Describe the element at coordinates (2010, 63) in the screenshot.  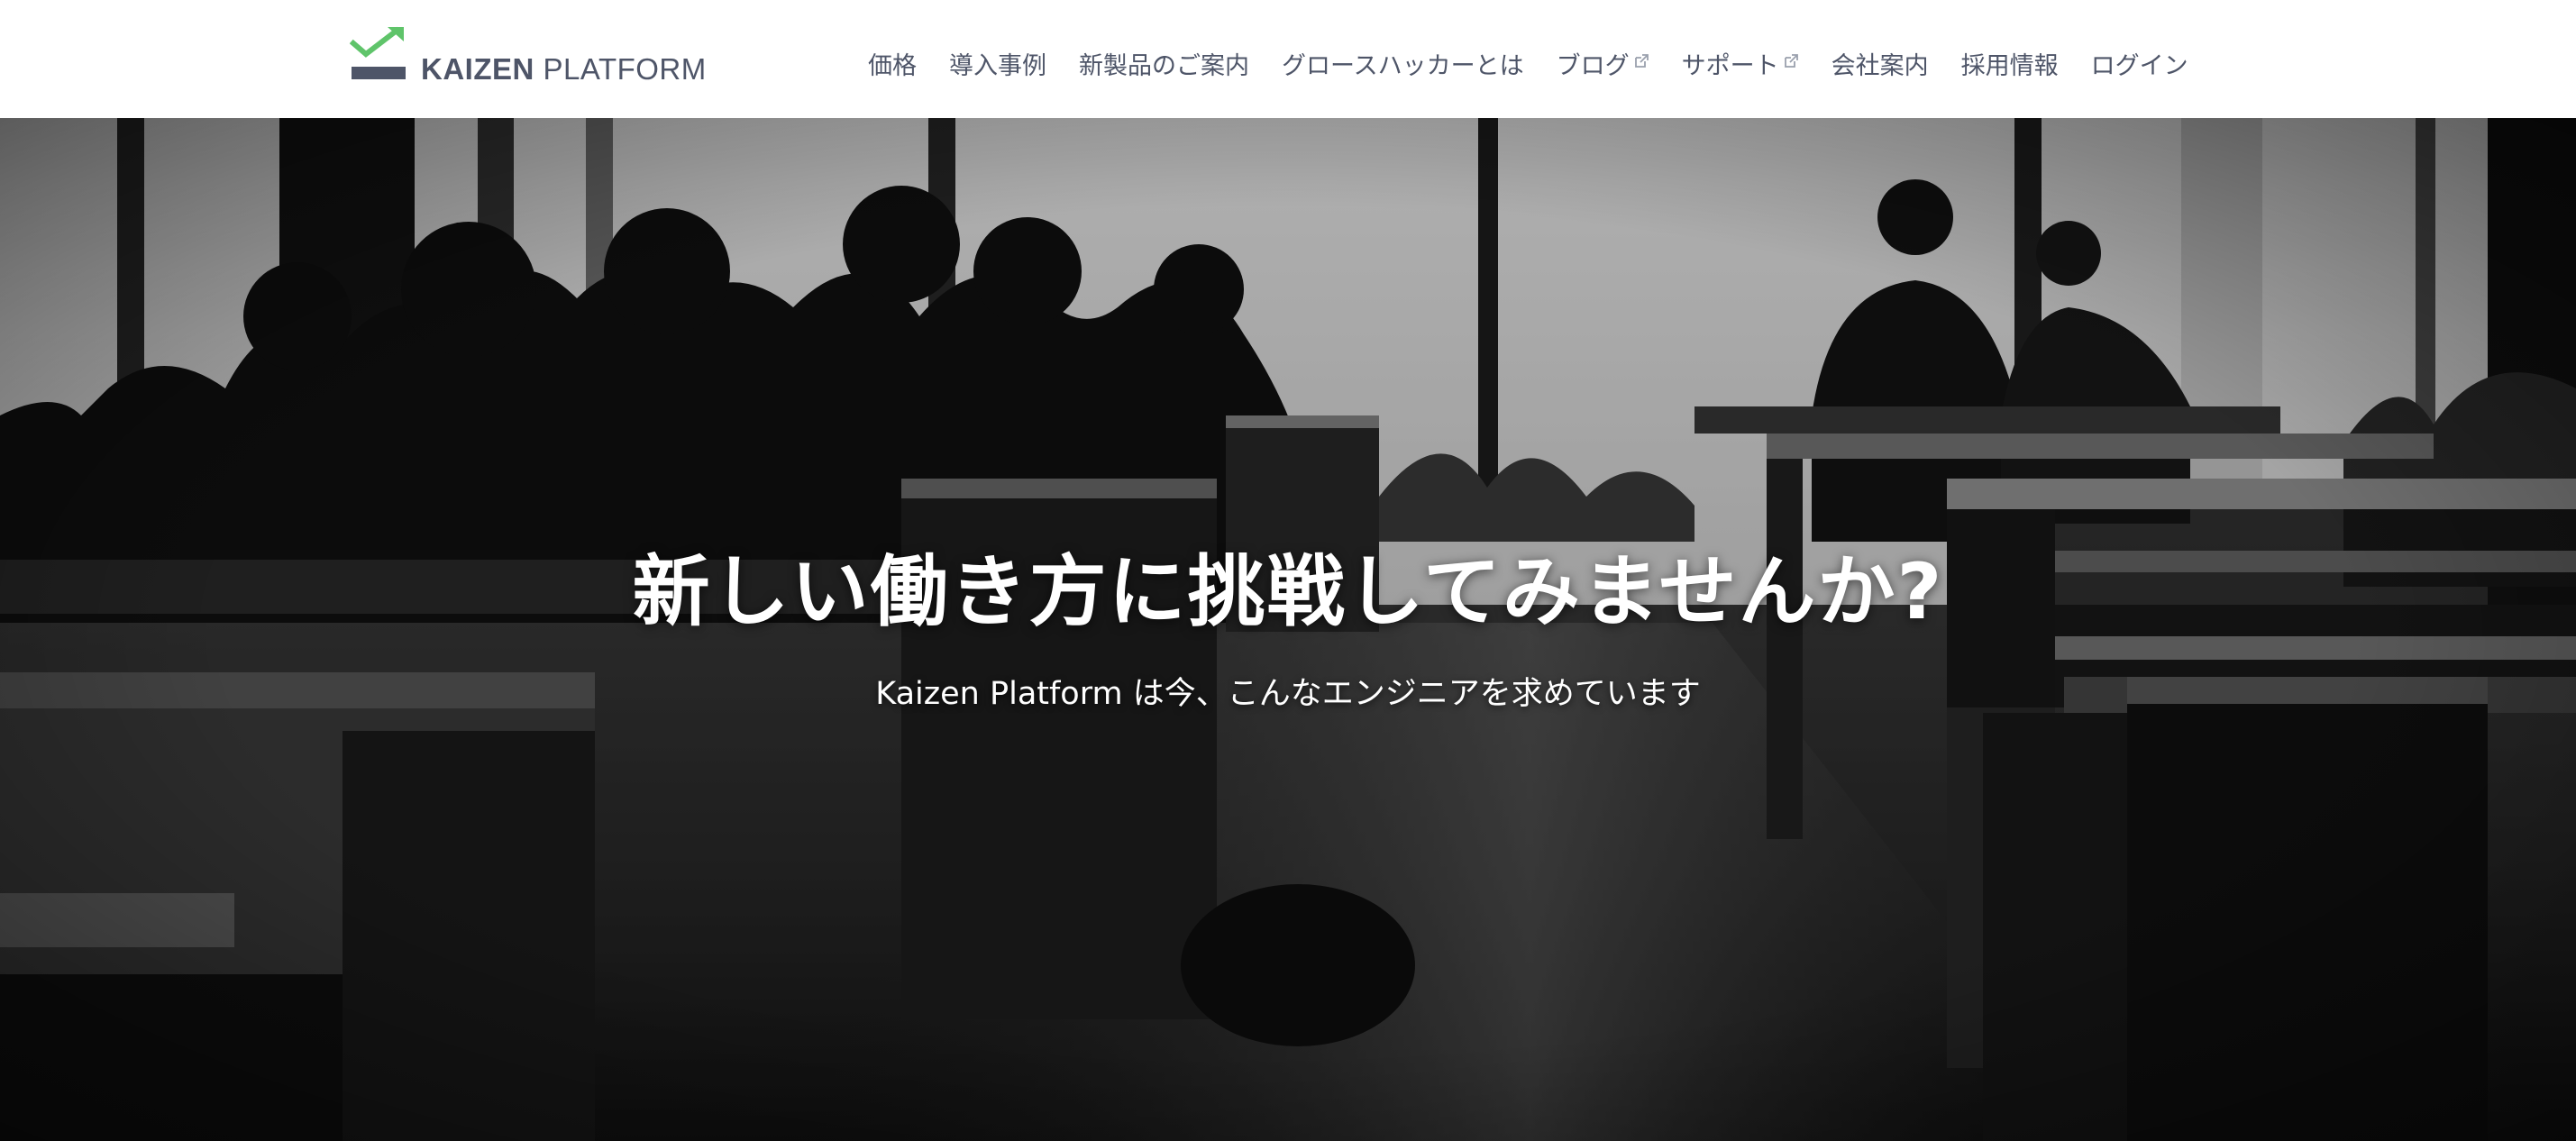
I see `nav-item-careers: 採用情報` at that location.